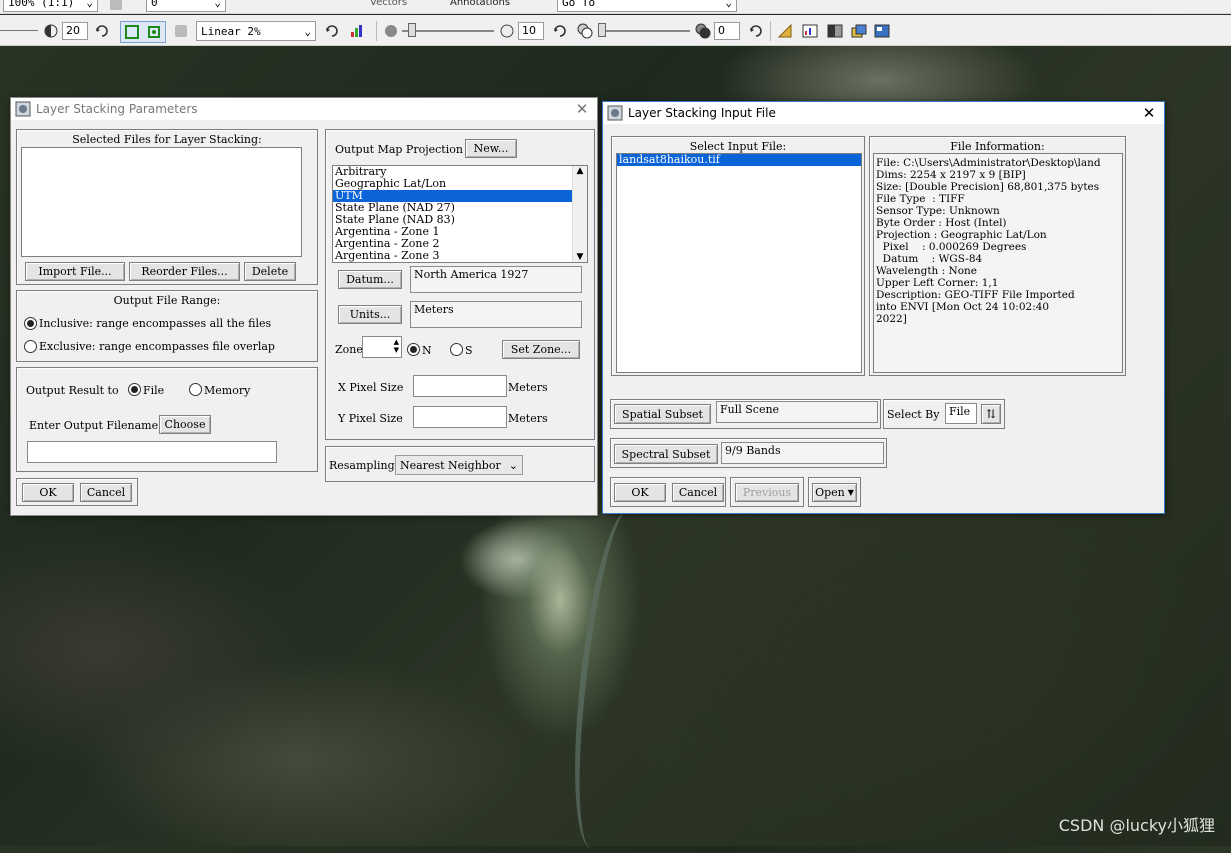 The image size is (1231, 853). Describe the element at coordinates (961, 413) in the screenshot. I see `select-by-value: File` at that location.